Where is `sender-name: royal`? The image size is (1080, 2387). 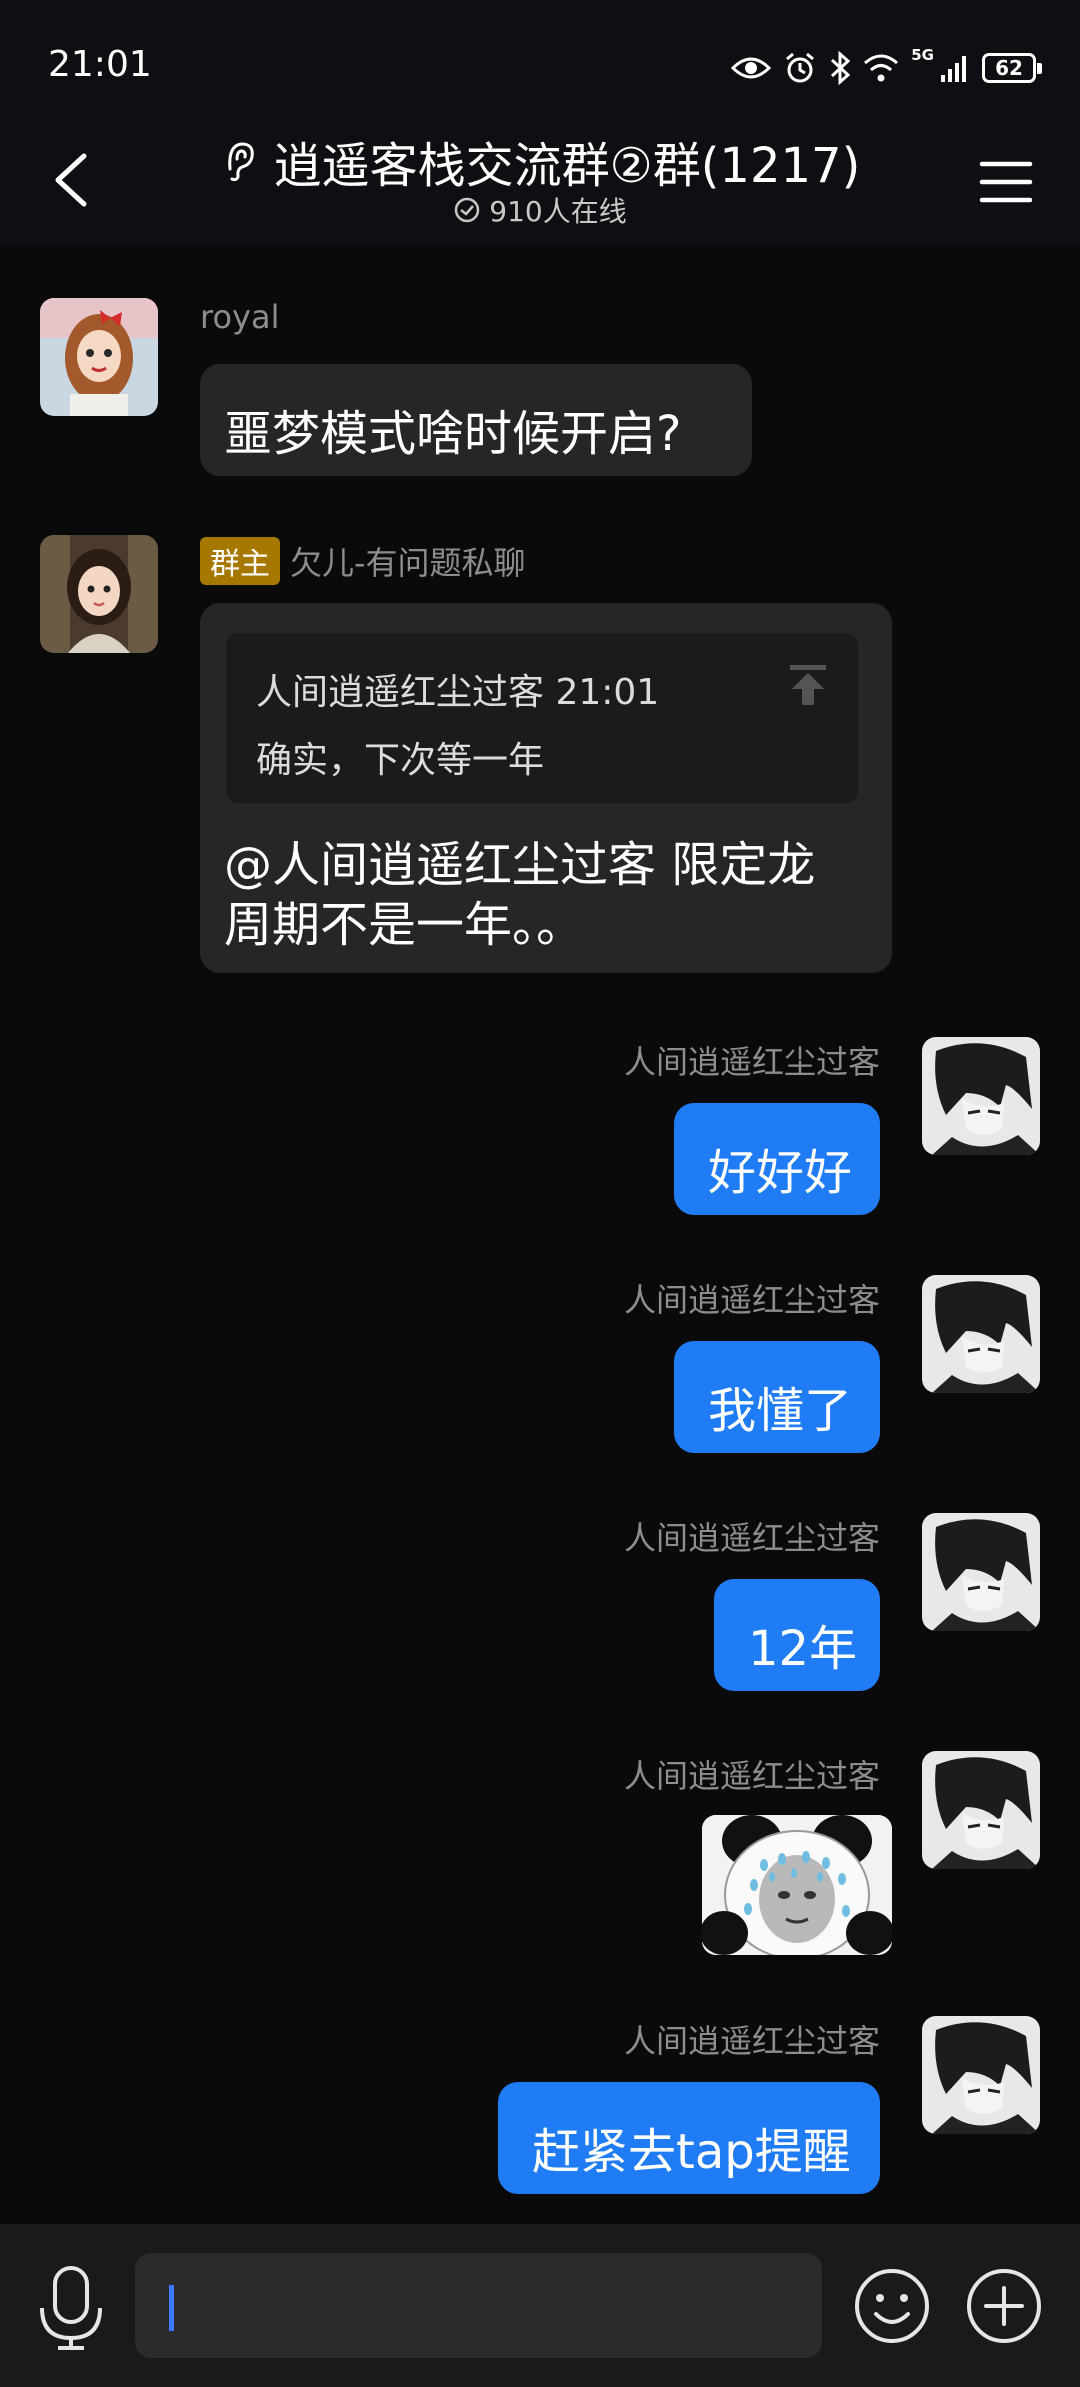 sender-name: royal is located at coordinates (240, 317).